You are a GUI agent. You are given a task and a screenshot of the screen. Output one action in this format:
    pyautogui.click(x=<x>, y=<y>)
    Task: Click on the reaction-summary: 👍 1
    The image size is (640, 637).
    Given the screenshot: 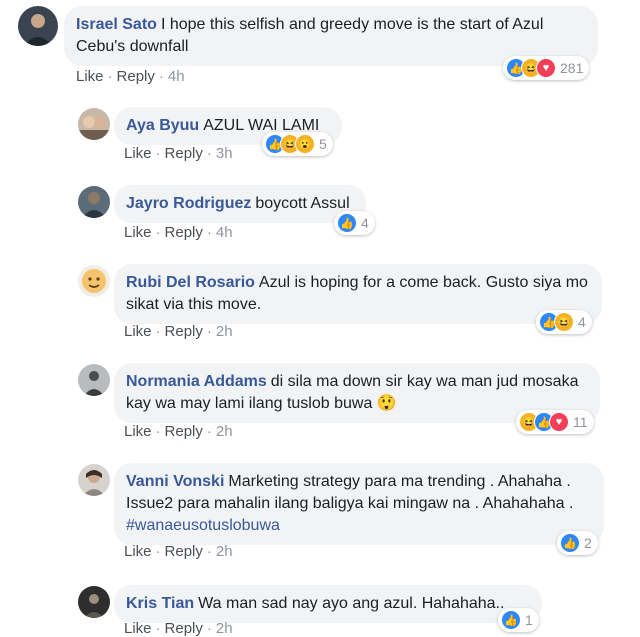 What is the action you would take?
    pyautogui.click(x=518, y=620)
    